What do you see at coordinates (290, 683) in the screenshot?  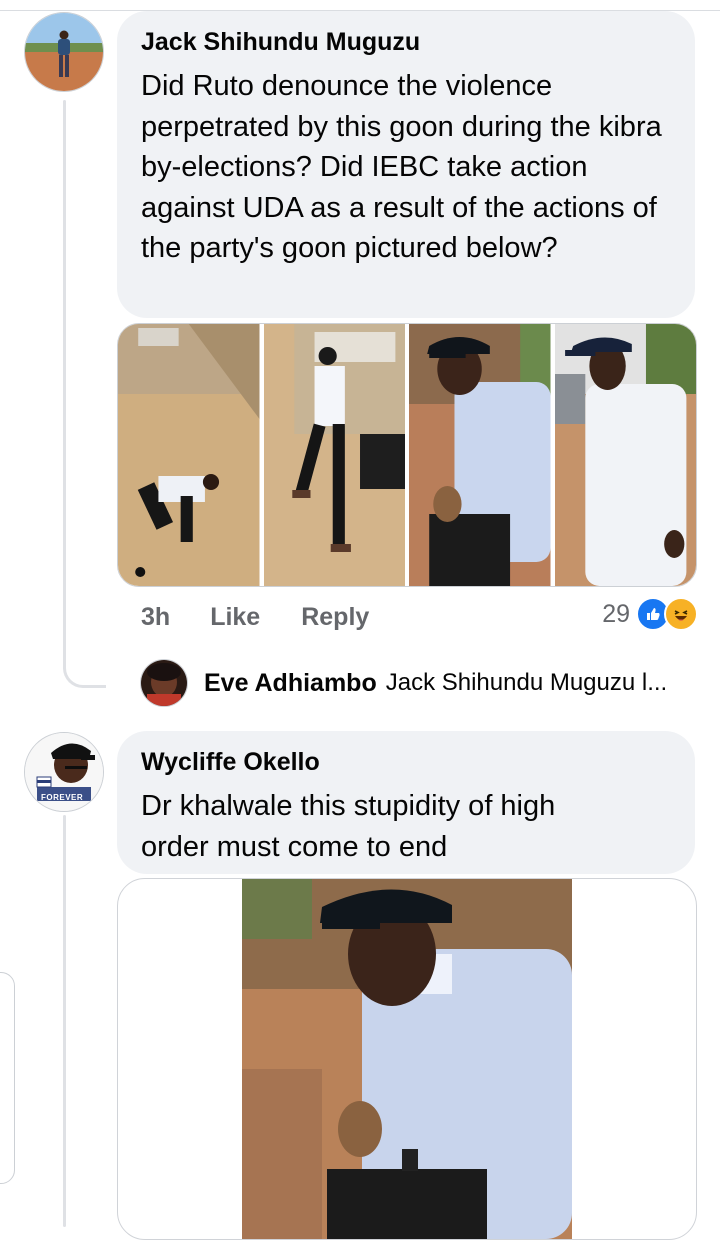 I see `reply-author: Eve Adhiambo` at bounding box center [290, 683].